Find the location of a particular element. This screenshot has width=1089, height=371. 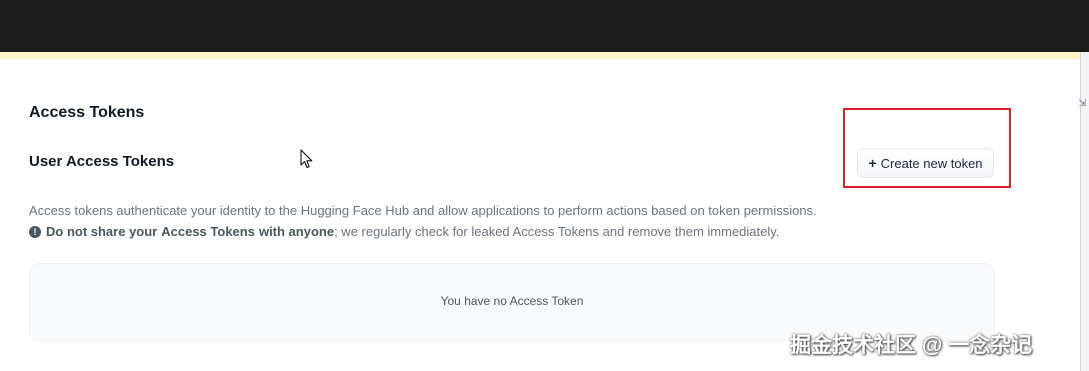

warning-icon: ! is located at coordinates (35, 231).